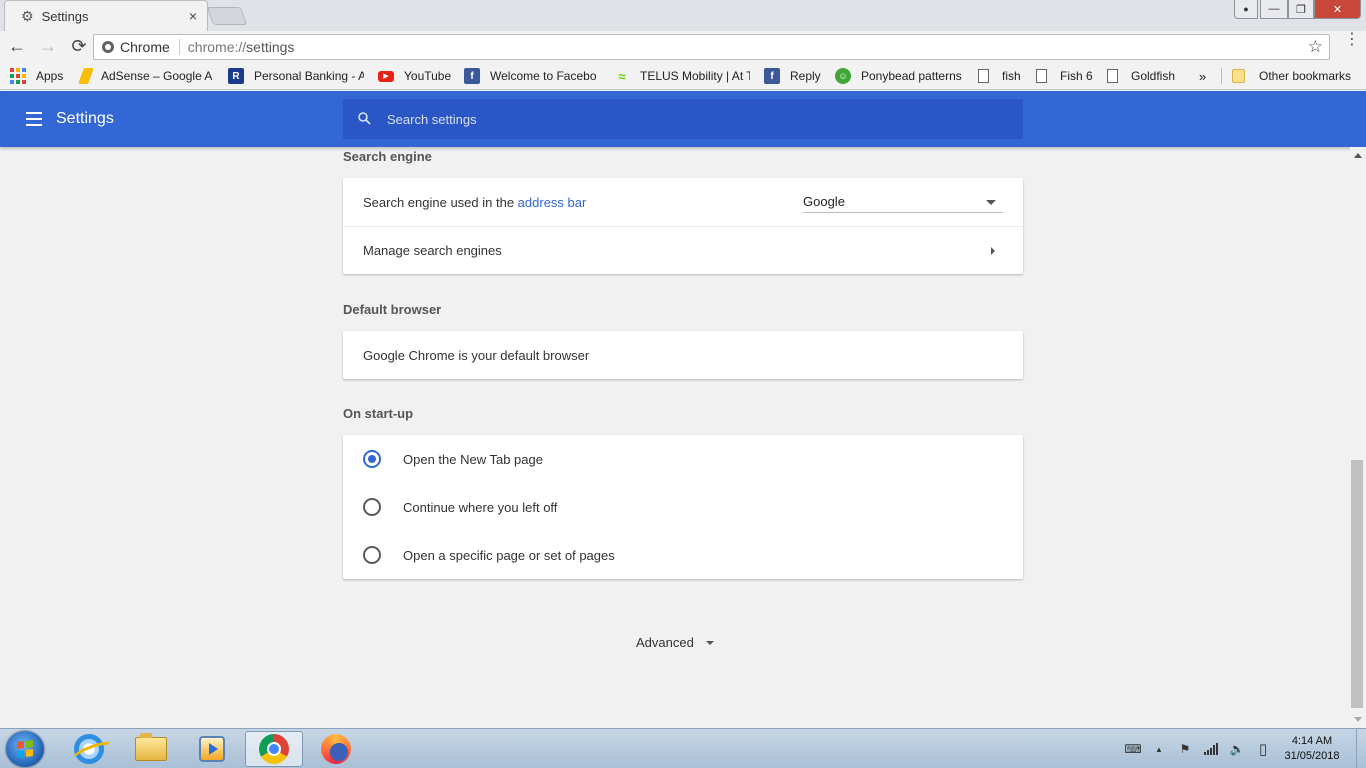 The image size is (1366, 768). What do you see at coordinates (309, 76) in the screenshot?
I see `bookmark-label: Personal Banking - A` at bounding box center [309, 76].